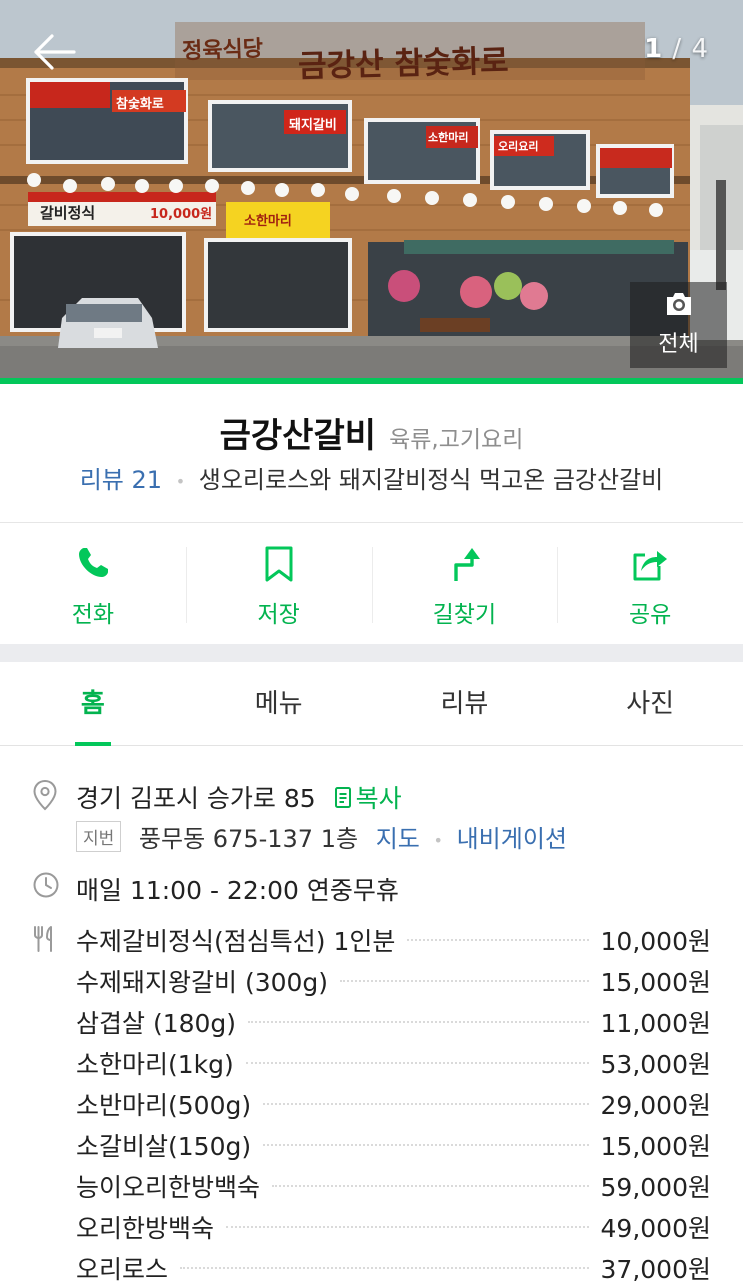  I want to click on menu-item-name: 소반마리(500g), so click(164, 1105).